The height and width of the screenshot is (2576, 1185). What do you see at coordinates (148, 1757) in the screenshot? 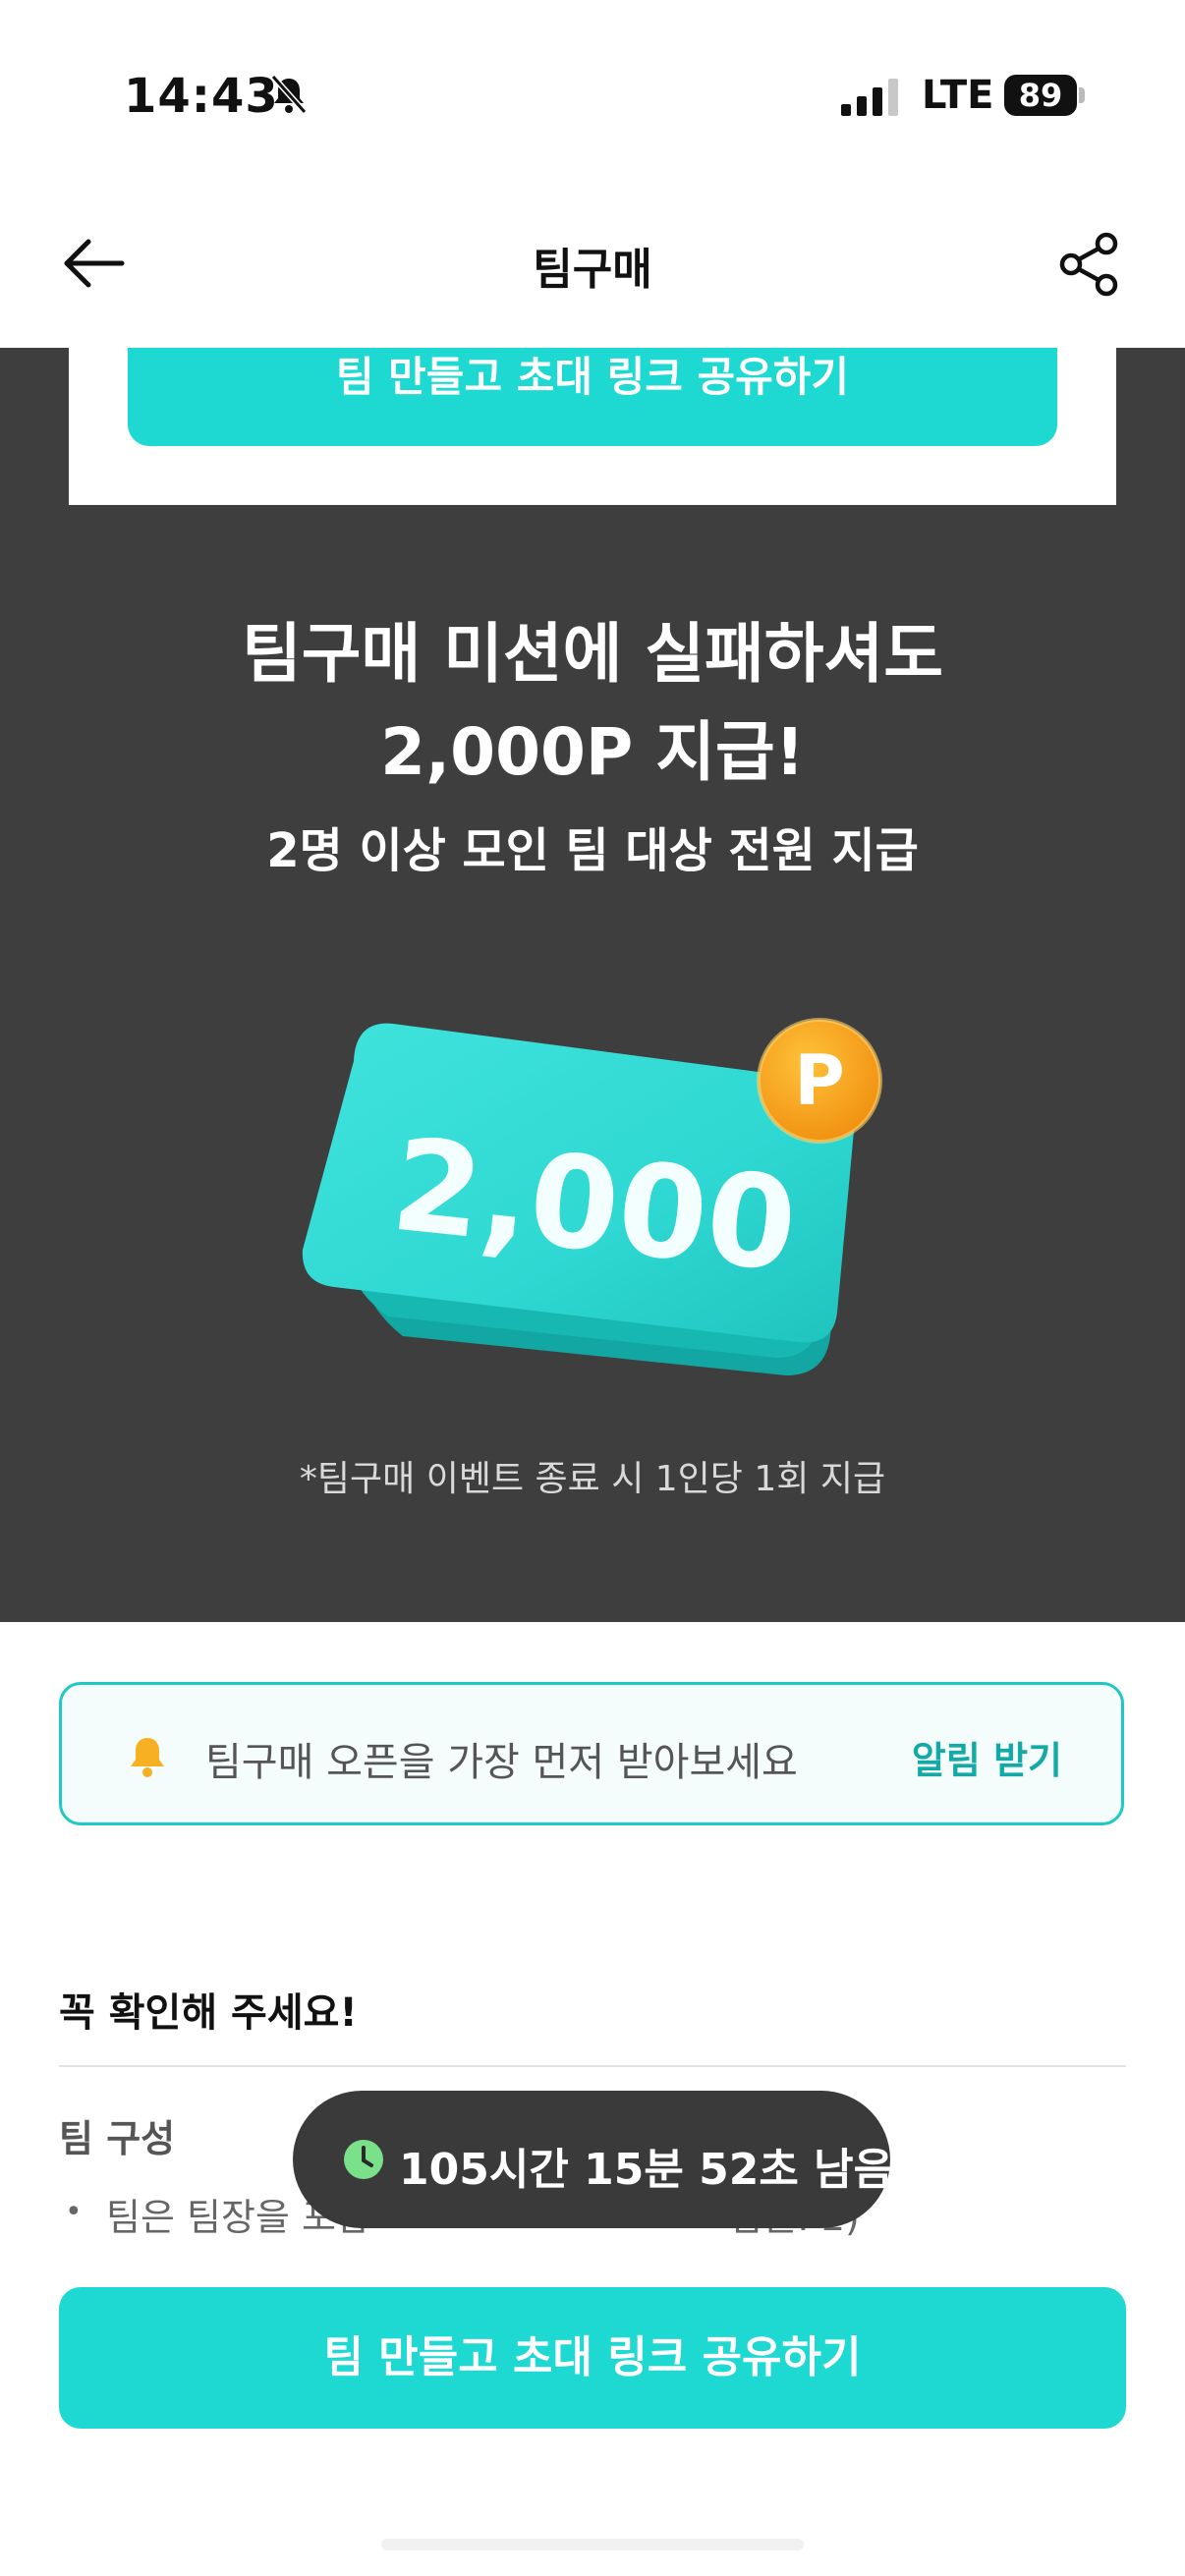
I see `bell-icon` at bounding box center [148, 1757].